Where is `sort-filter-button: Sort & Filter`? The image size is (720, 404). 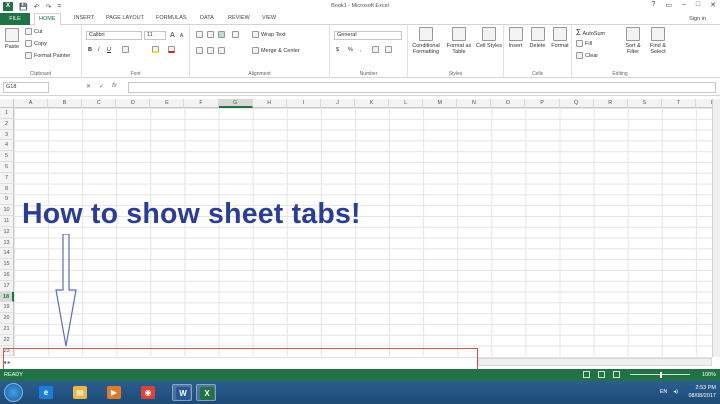 sort-filter-button: Sort & Filter is located at coordinates (633, 41).